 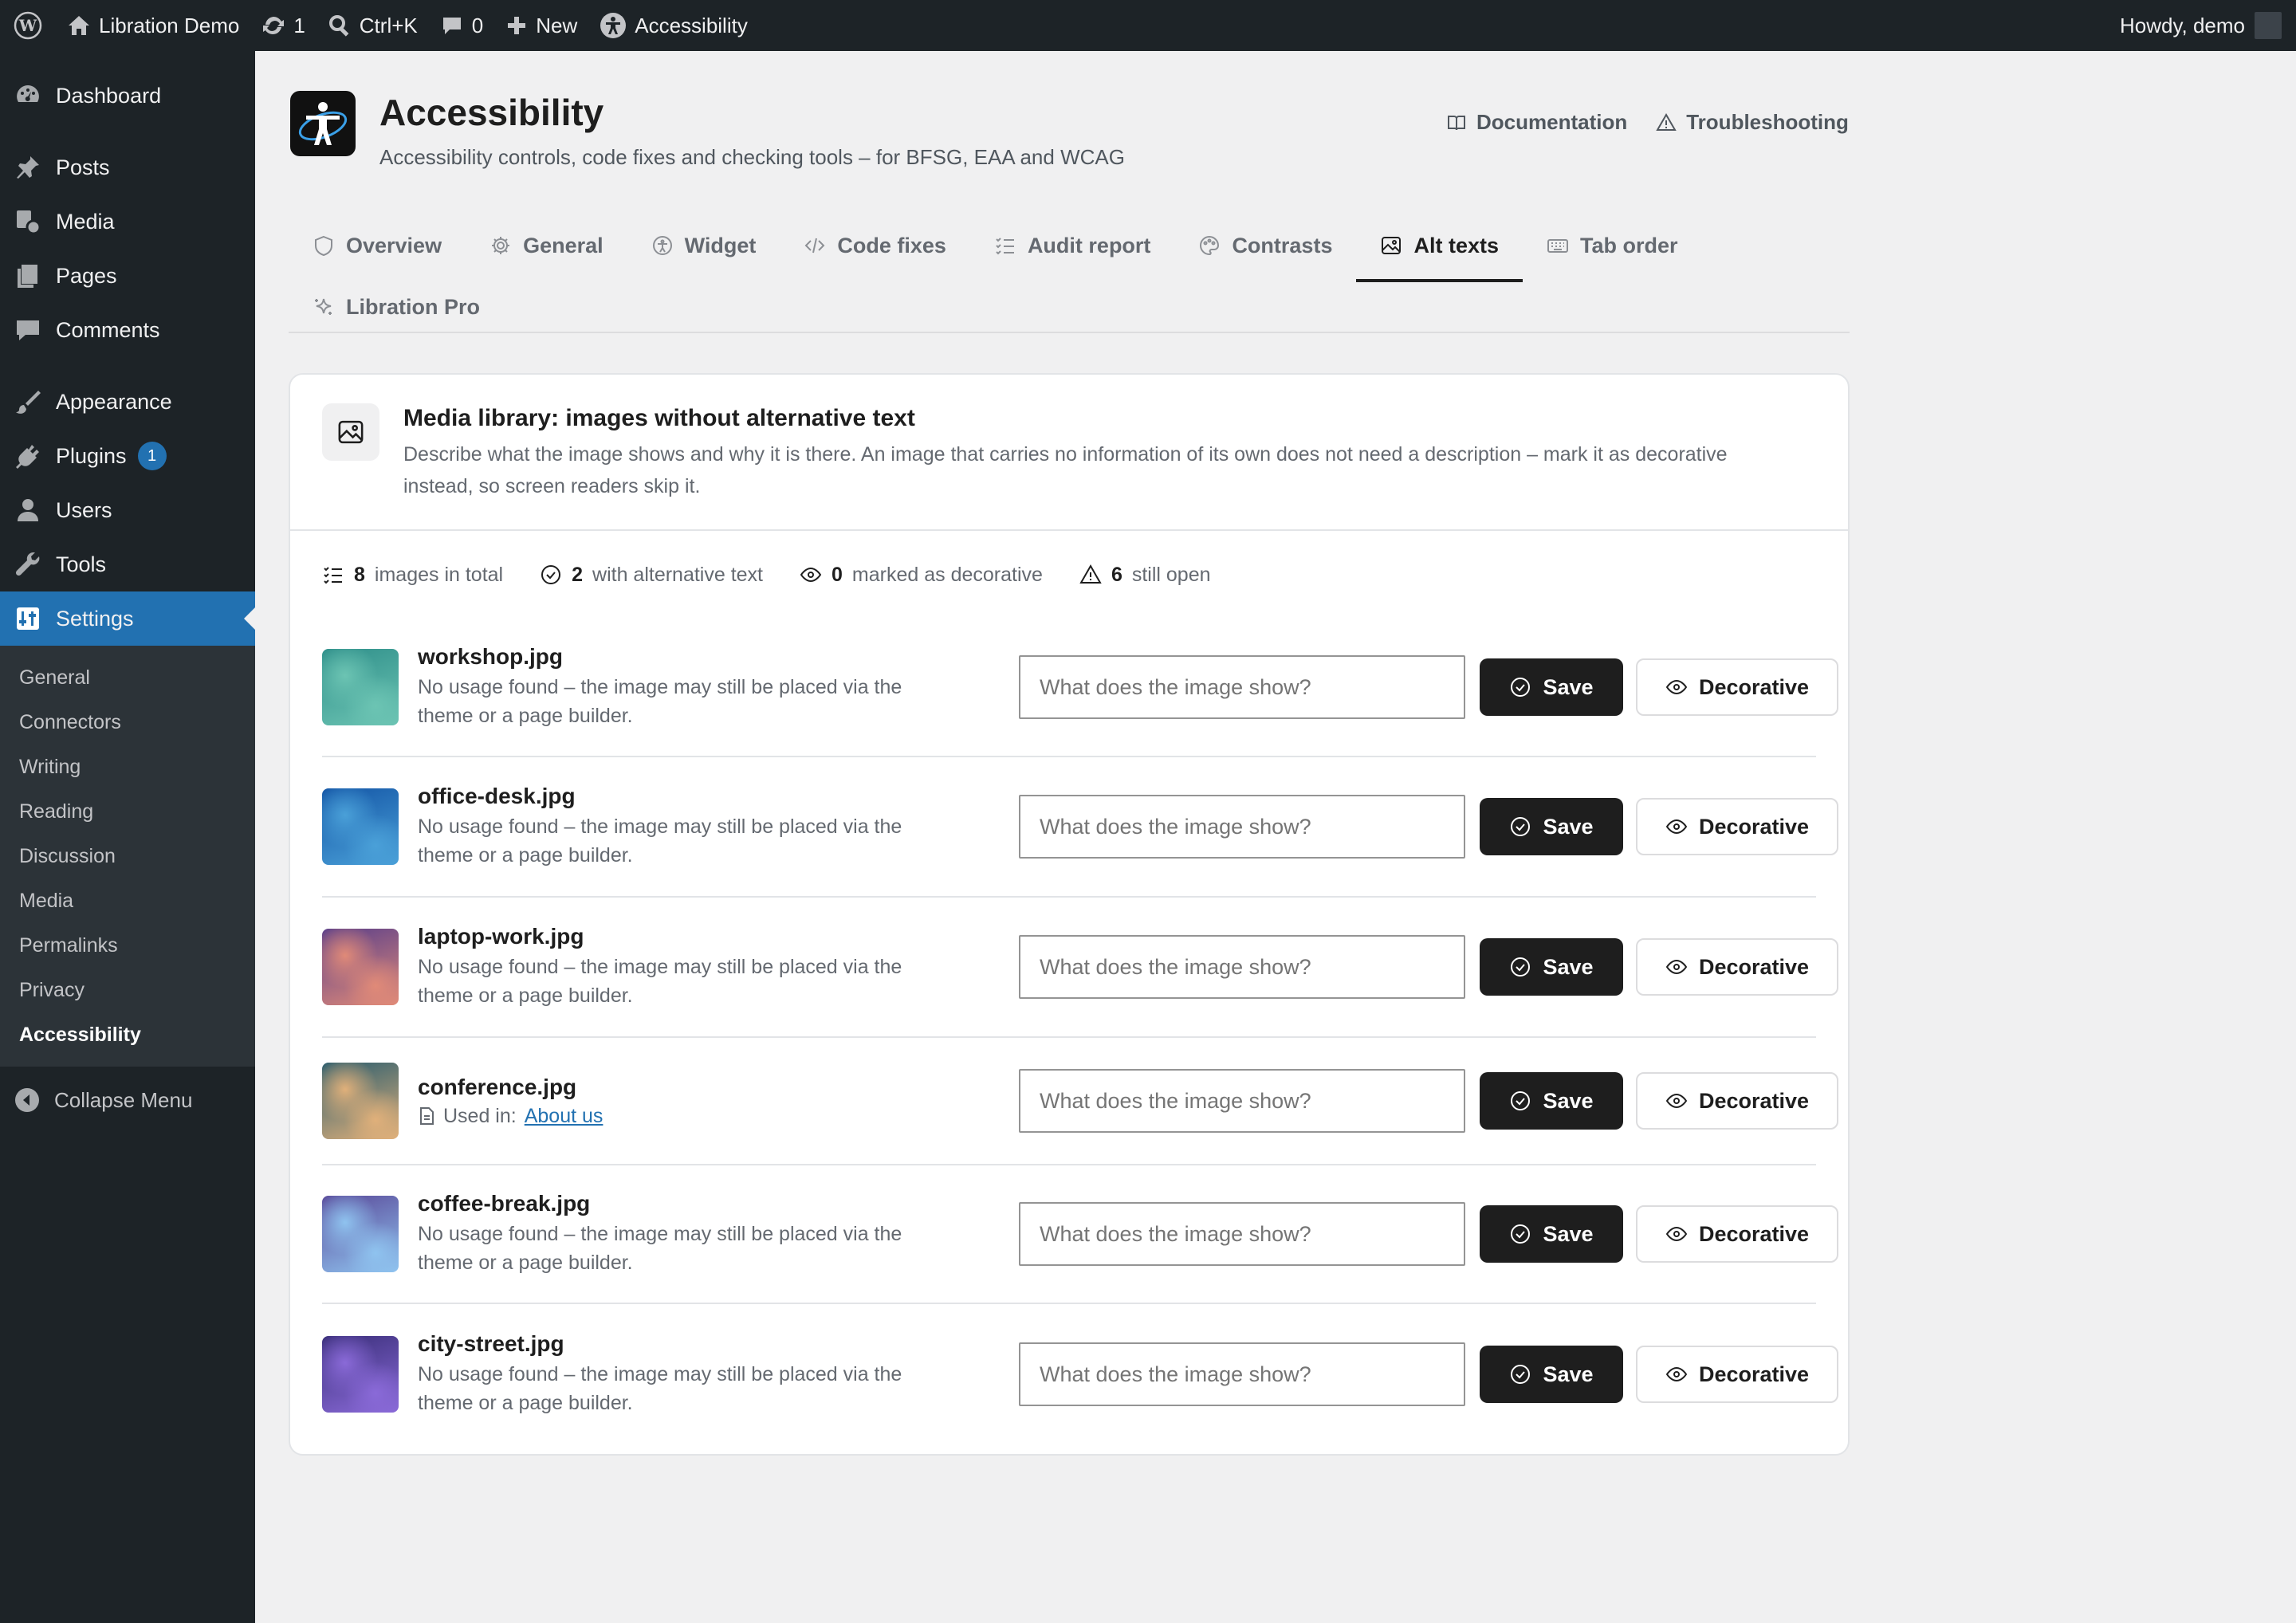 I want to click on tab-widget: Widget, so click(x=703, y=245).